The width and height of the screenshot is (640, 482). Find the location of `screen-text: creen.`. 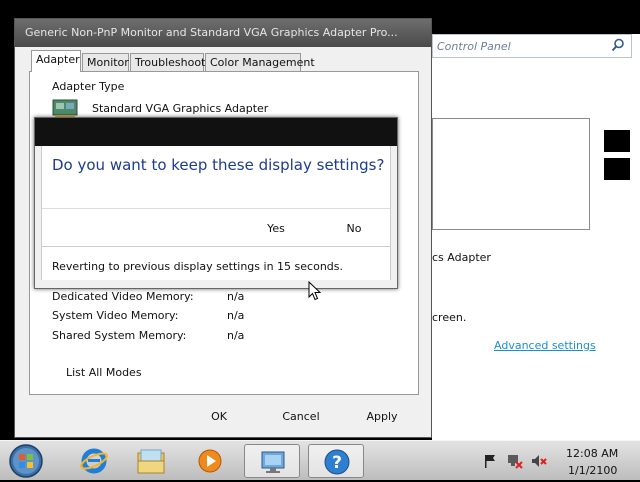

screen-text: creen. is located at coordinates (449, 317).